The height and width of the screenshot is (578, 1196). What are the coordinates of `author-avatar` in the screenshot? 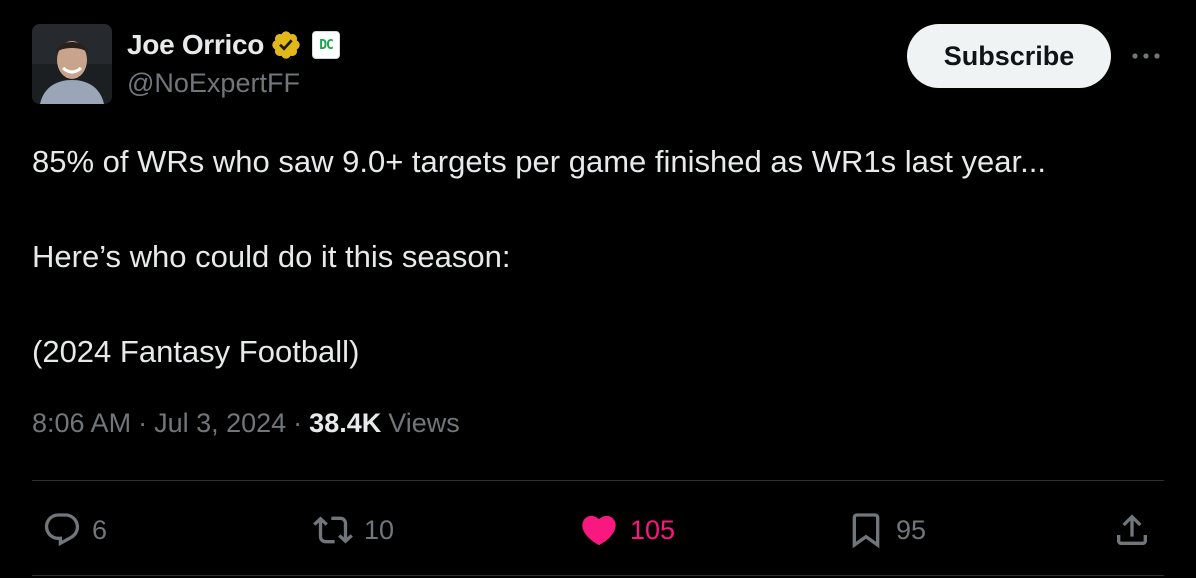 It's located at (72, 64).